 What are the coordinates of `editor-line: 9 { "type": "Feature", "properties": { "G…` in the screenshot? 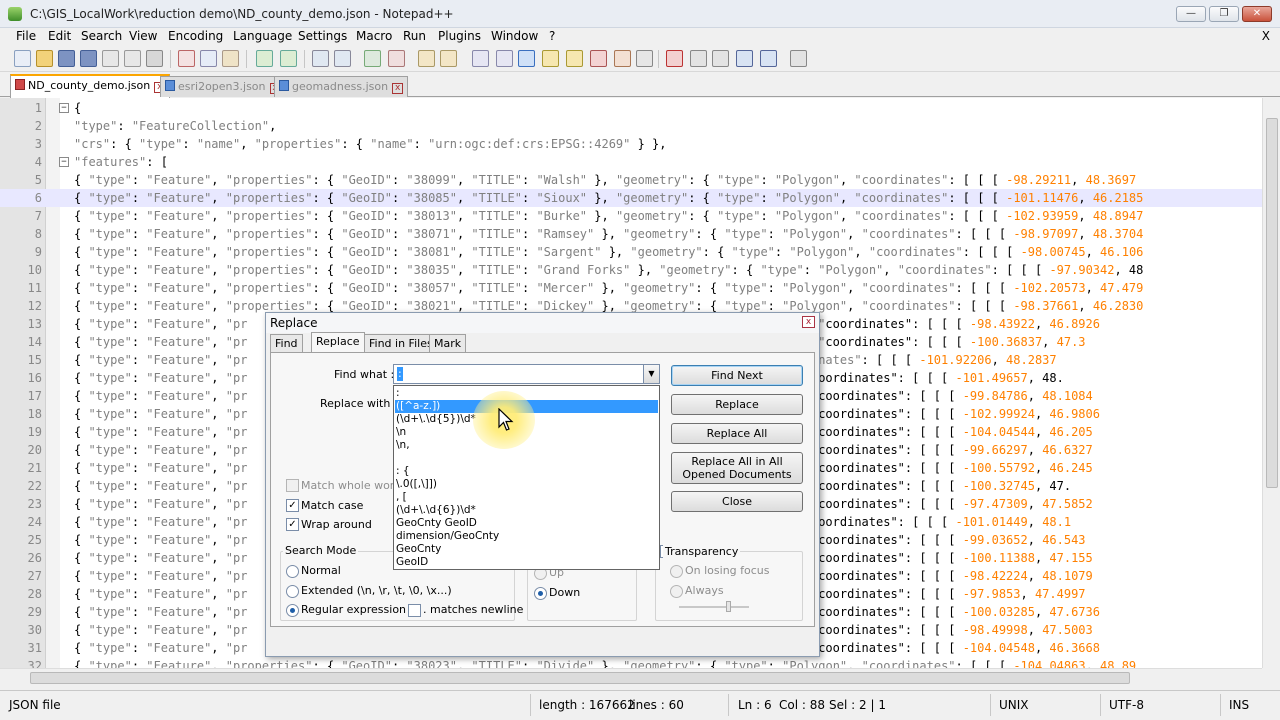 It's located at (631, 252).